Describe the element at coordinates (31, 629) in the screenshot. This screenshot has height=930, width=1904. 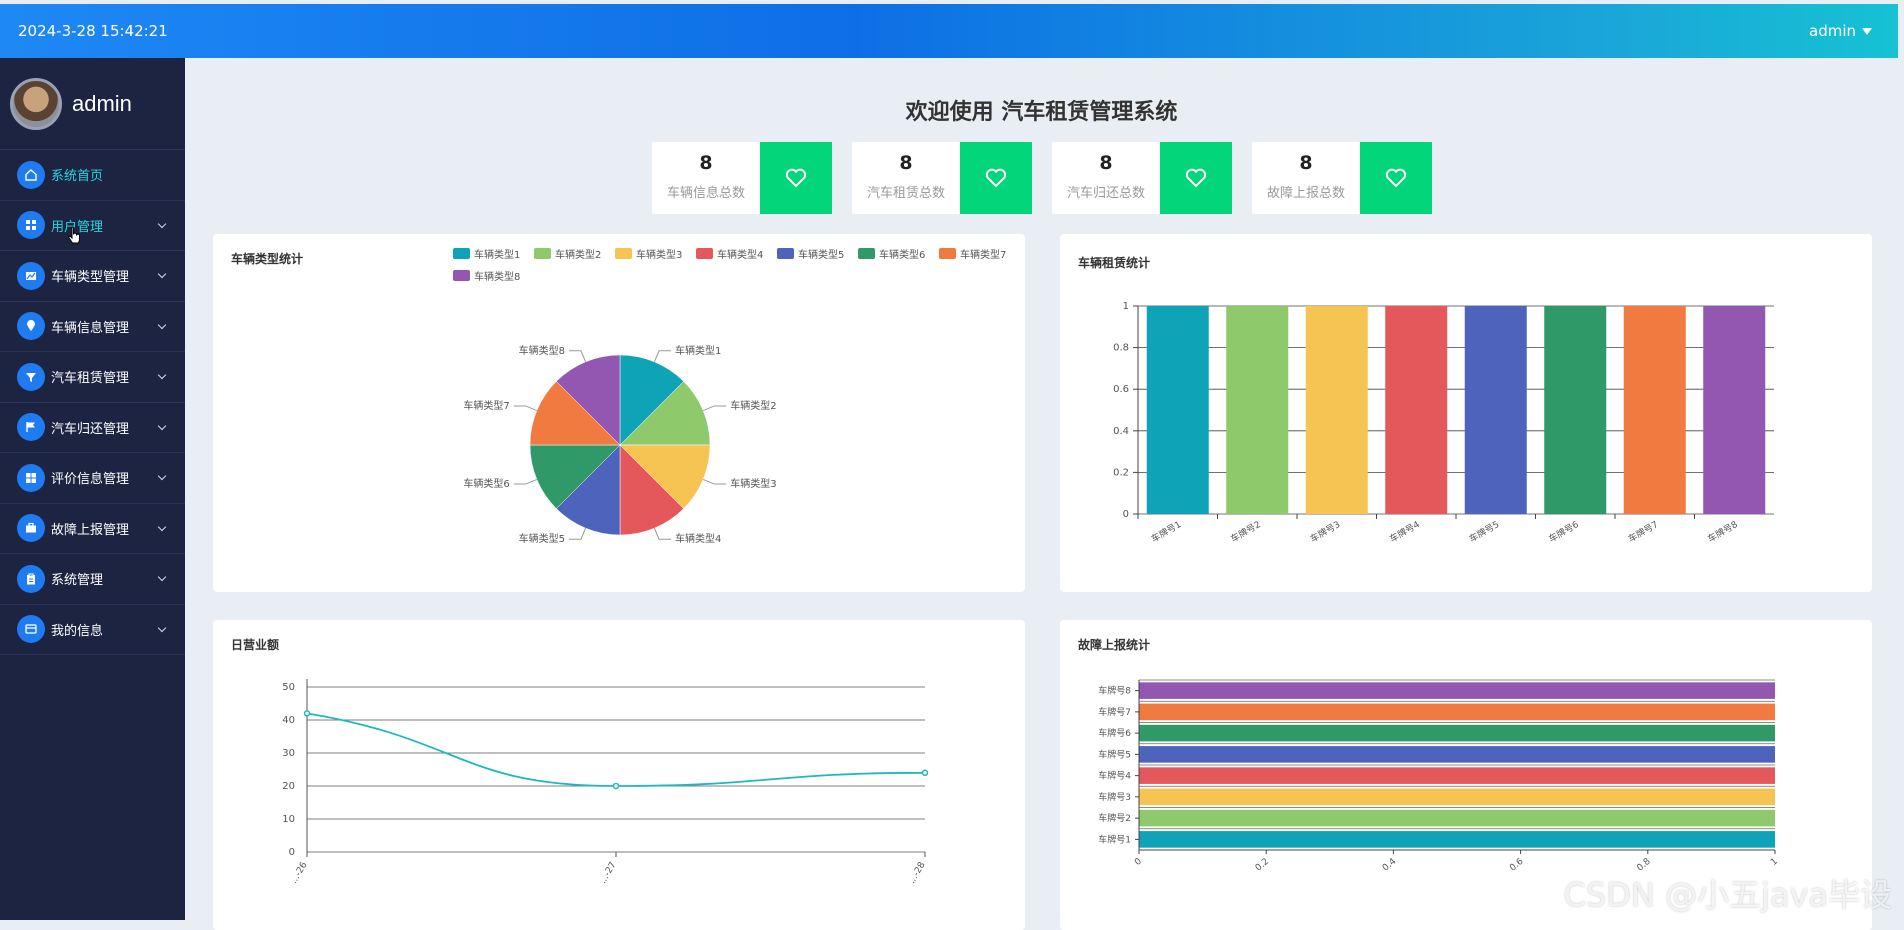
I see `card-icon` at that location.